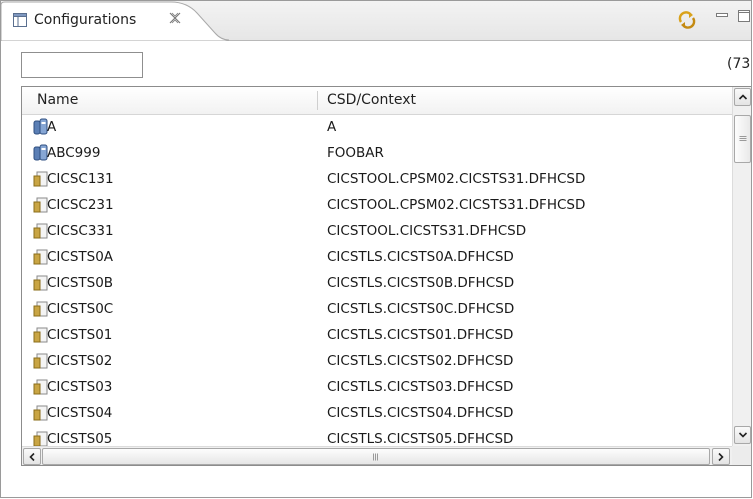 This screenshot has width=753, height=499. I want to click on scroll-right-button, so click(721, 456).